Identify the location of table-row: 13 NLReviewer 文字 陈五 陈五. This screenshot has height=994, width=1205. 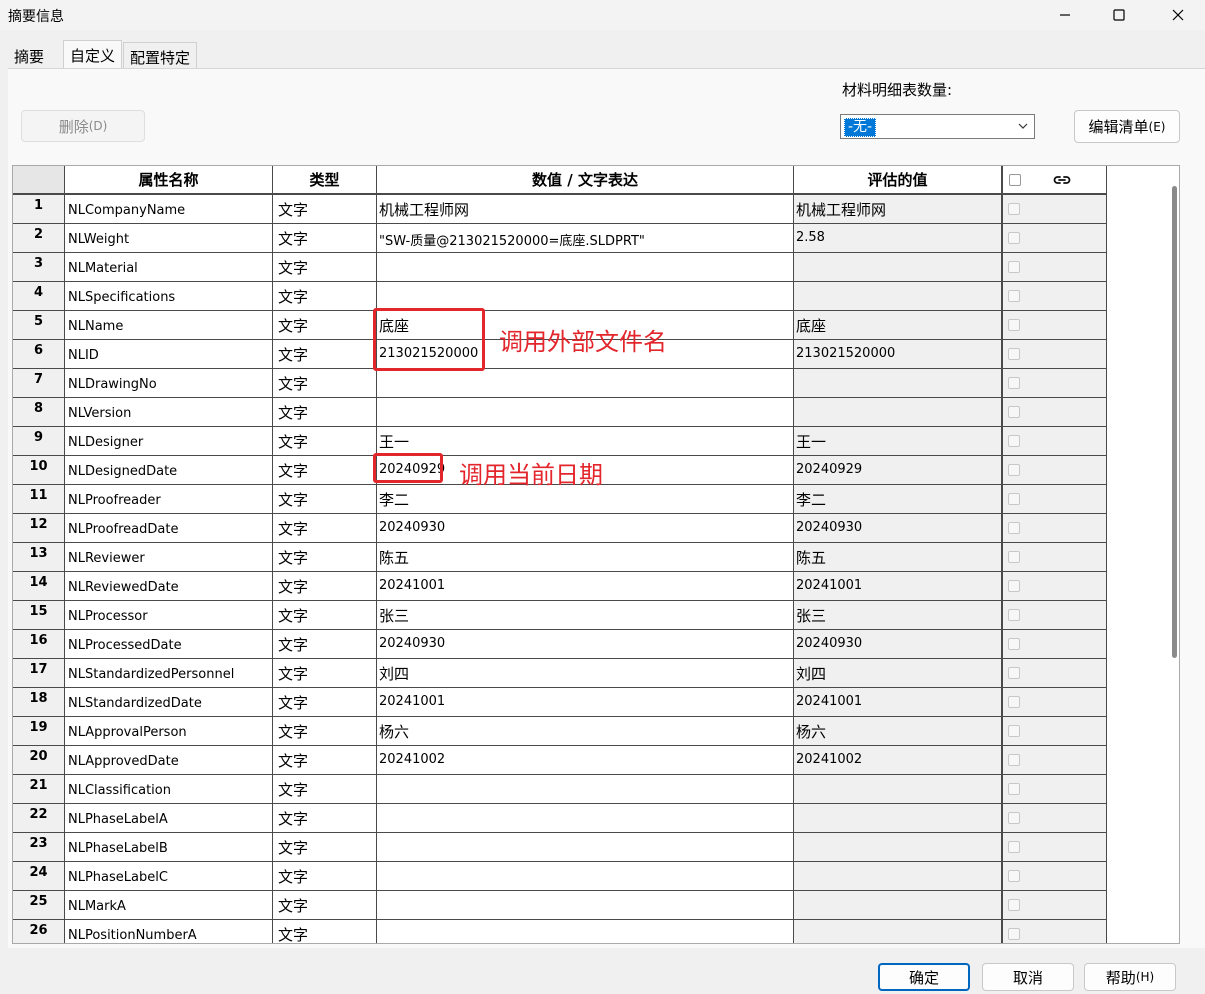
(560, 557).